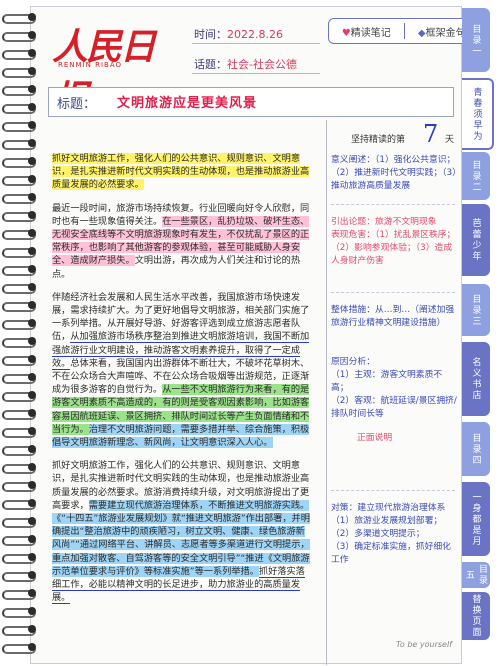 The height and width of the screenshot is (666, 500). Describe the element at coordinates (476, 40) in the screenshot. I see `tab-1: 目录一` at that location.